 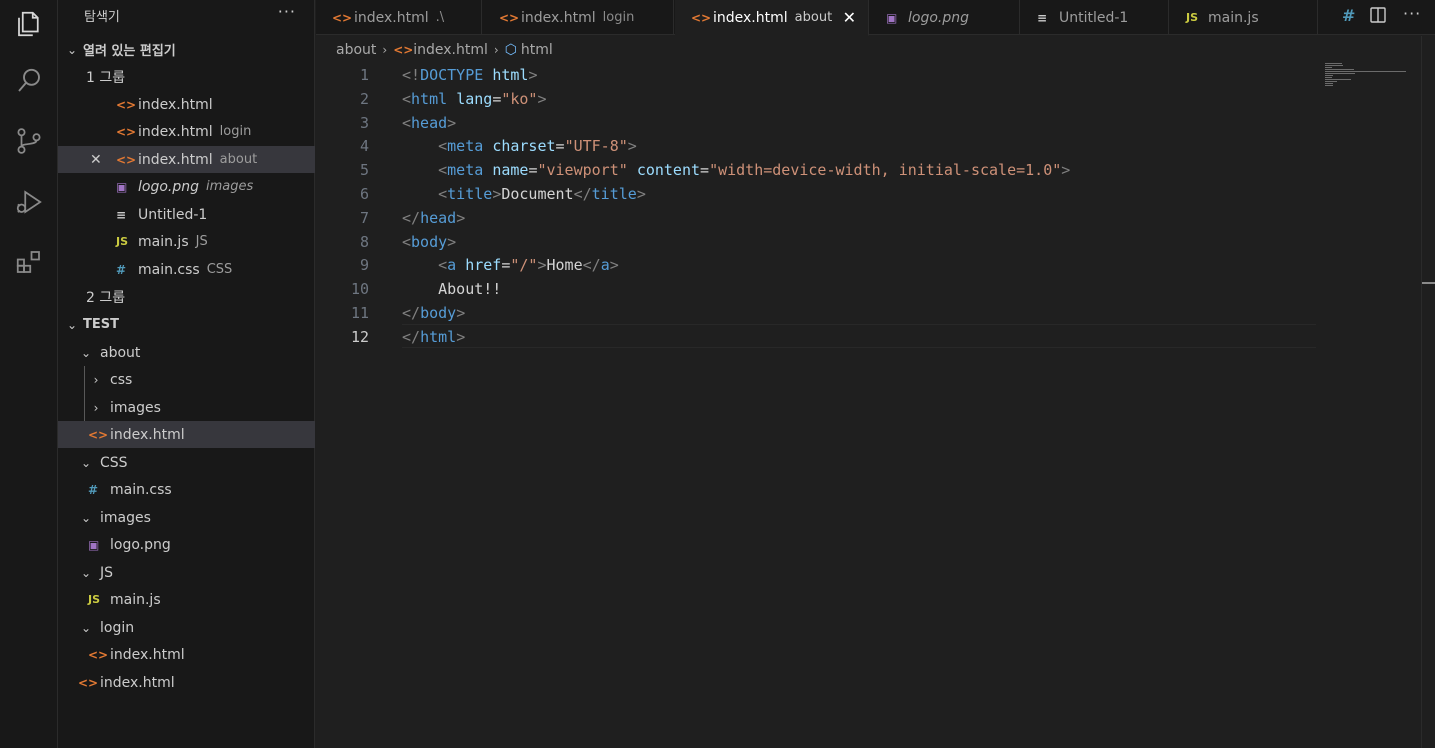 I want to click on tree-file-main-js: JS main.js, so click(x=186, y=599).